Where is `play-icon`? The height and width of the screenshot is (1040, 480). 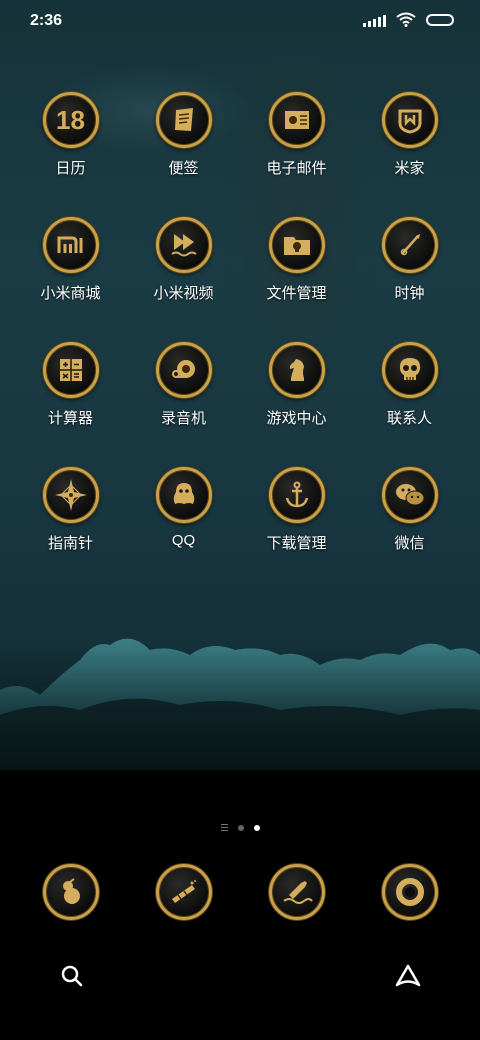
play-icon is located at coordinates (183, 245).